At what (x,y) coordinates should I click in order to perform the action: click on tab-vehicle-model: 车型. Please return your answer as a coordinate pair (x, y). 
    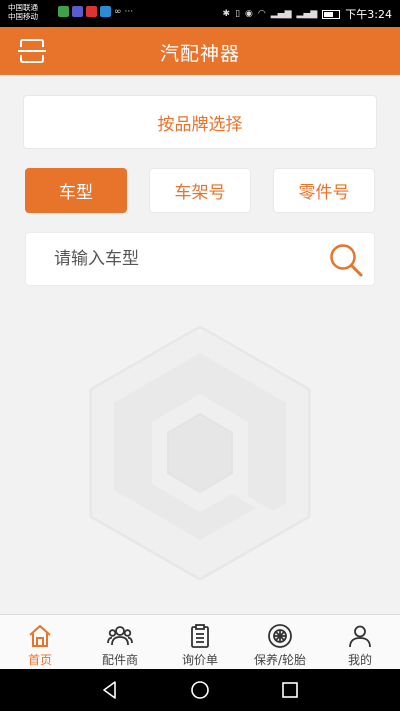
    Looking at the image, I should click on (76, 190).